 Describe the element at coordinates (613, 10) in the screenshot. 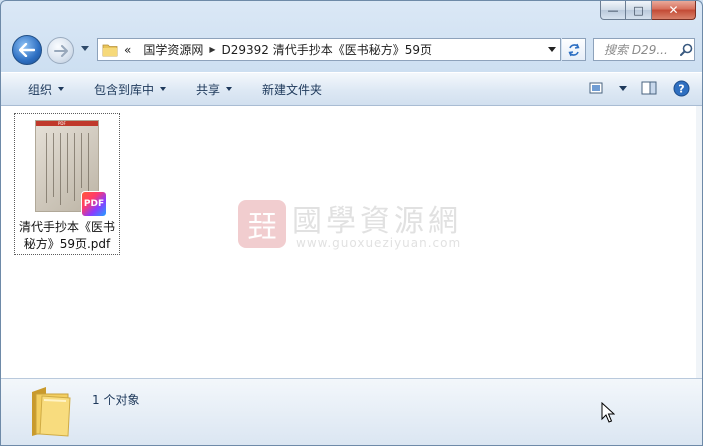

I see `minimize-button: —` at that location.